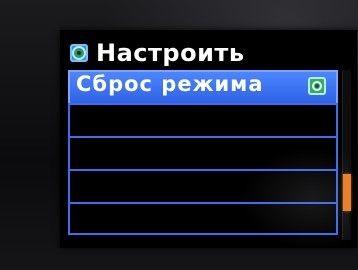  I want to click on reset-icon, so click(317, 86).